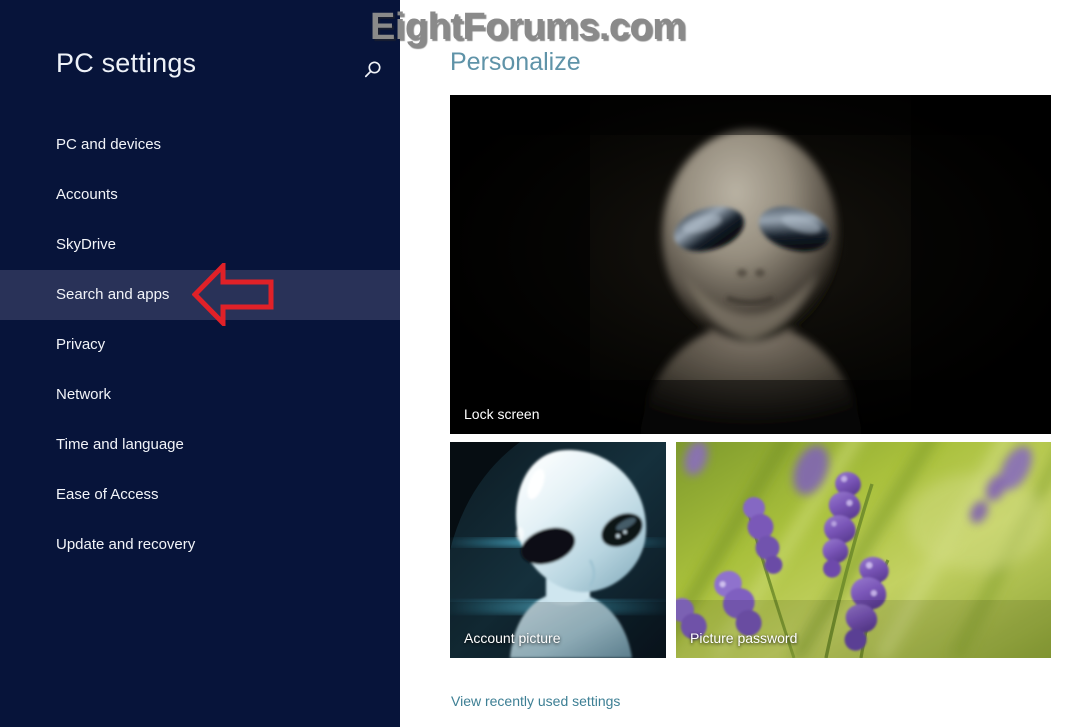  I want to click on sidebar-item-label: Network, so click(84, 394).